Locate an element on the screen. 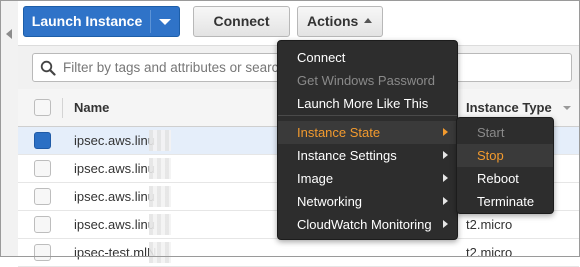 The width and height of the screenshot is (580, 267). submenu-item-reboot: Reboot is located at coordinates (505, 178).